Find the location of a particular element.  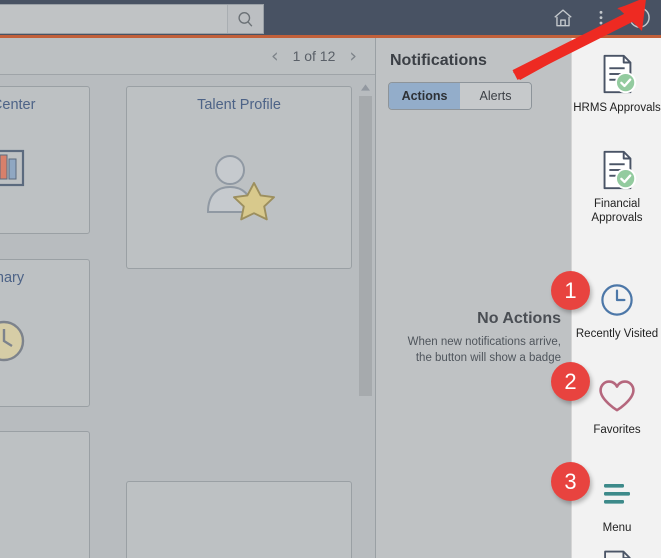

navbar-item-label: HRMS Approvals is located at coordinates (617, 108).